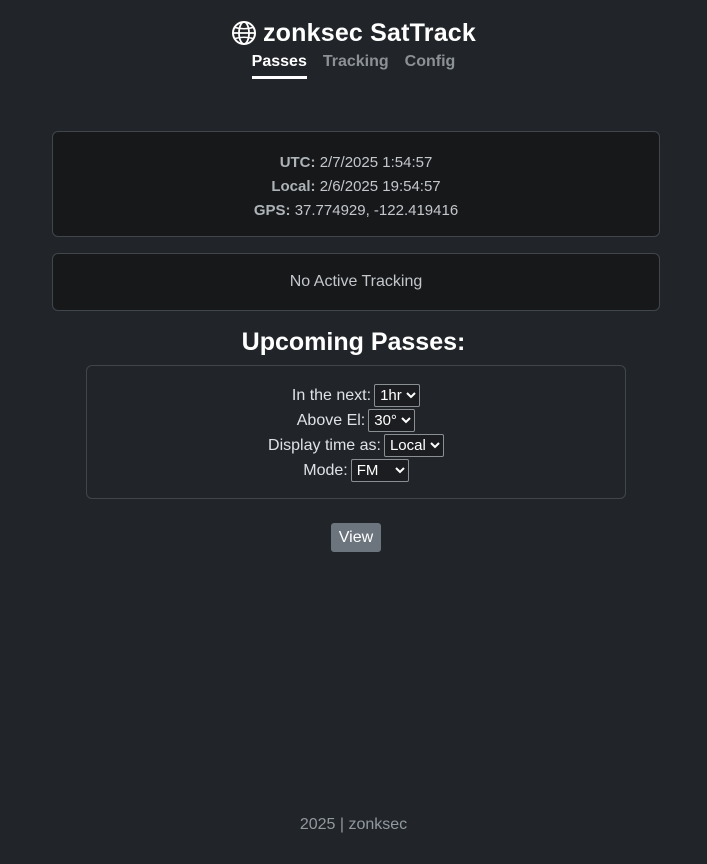  Describe the element at coordinates (430, 66) in the screenshot. I see `tab-config: Config` at that location.